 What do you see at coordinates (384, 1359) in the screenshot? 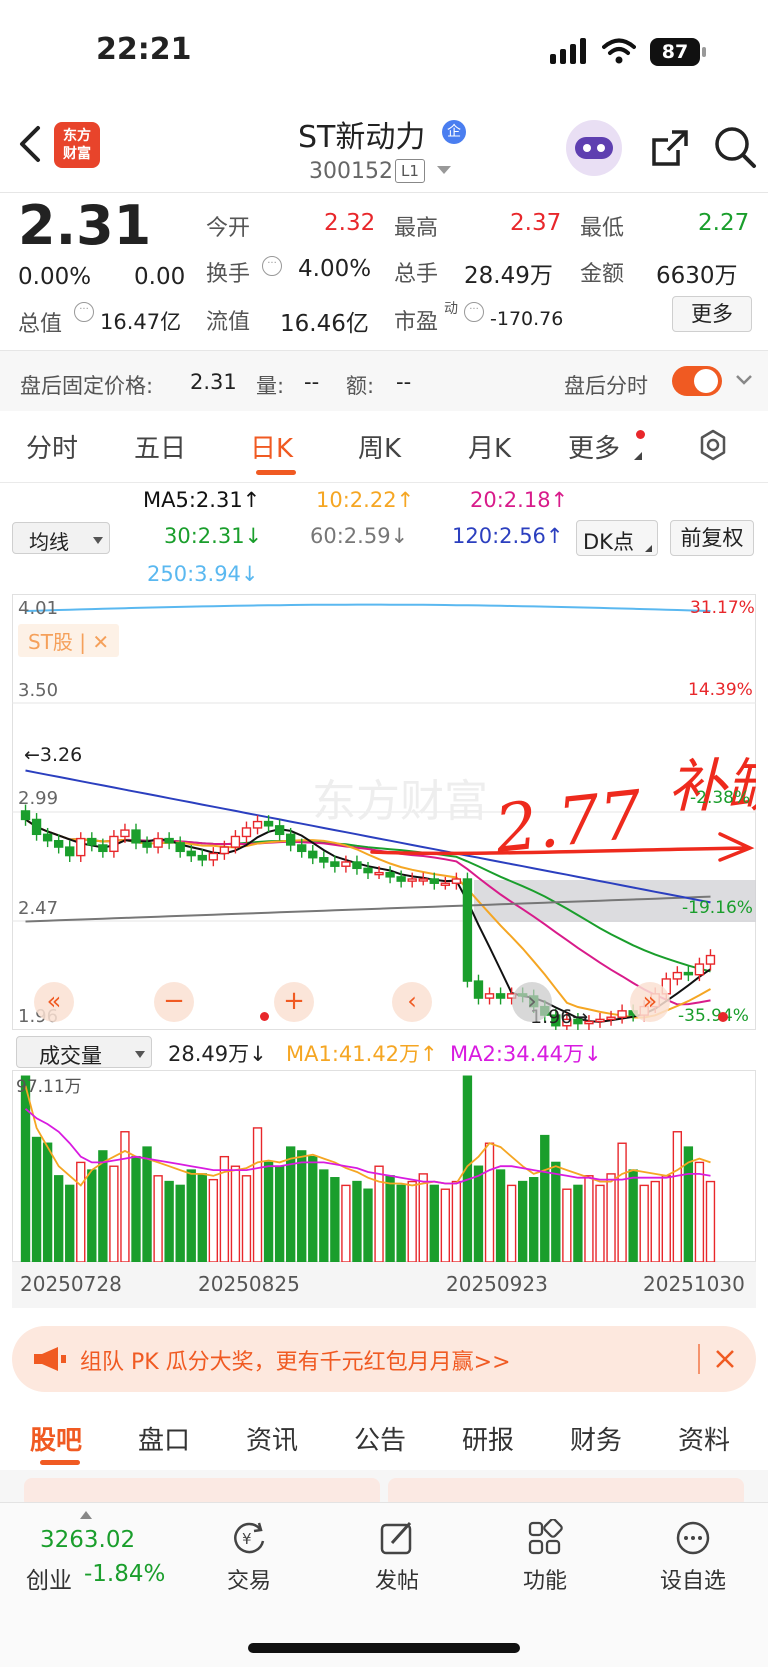
I see `promo-banner: 组队 PK 瓜分大奖，更有千元红包月月赢>>` at bounding box center [384, 1359].